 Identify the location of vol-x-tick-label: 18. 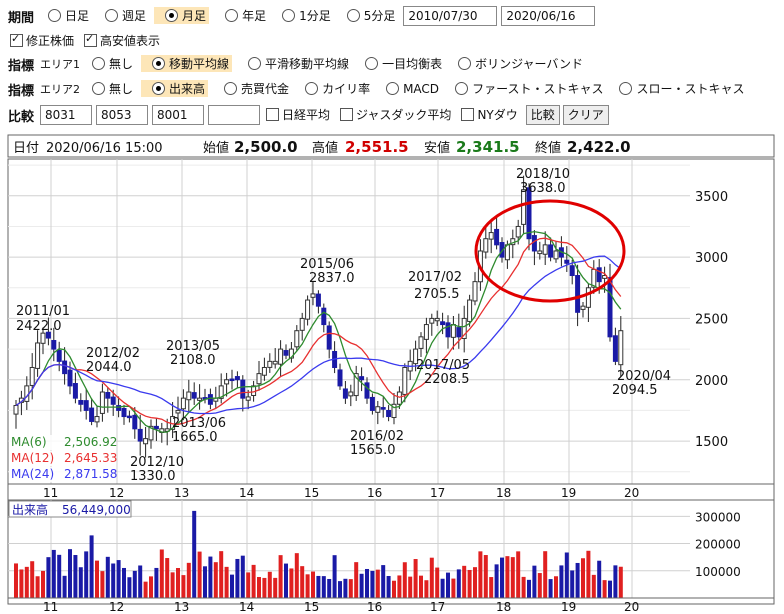
(503, 607).